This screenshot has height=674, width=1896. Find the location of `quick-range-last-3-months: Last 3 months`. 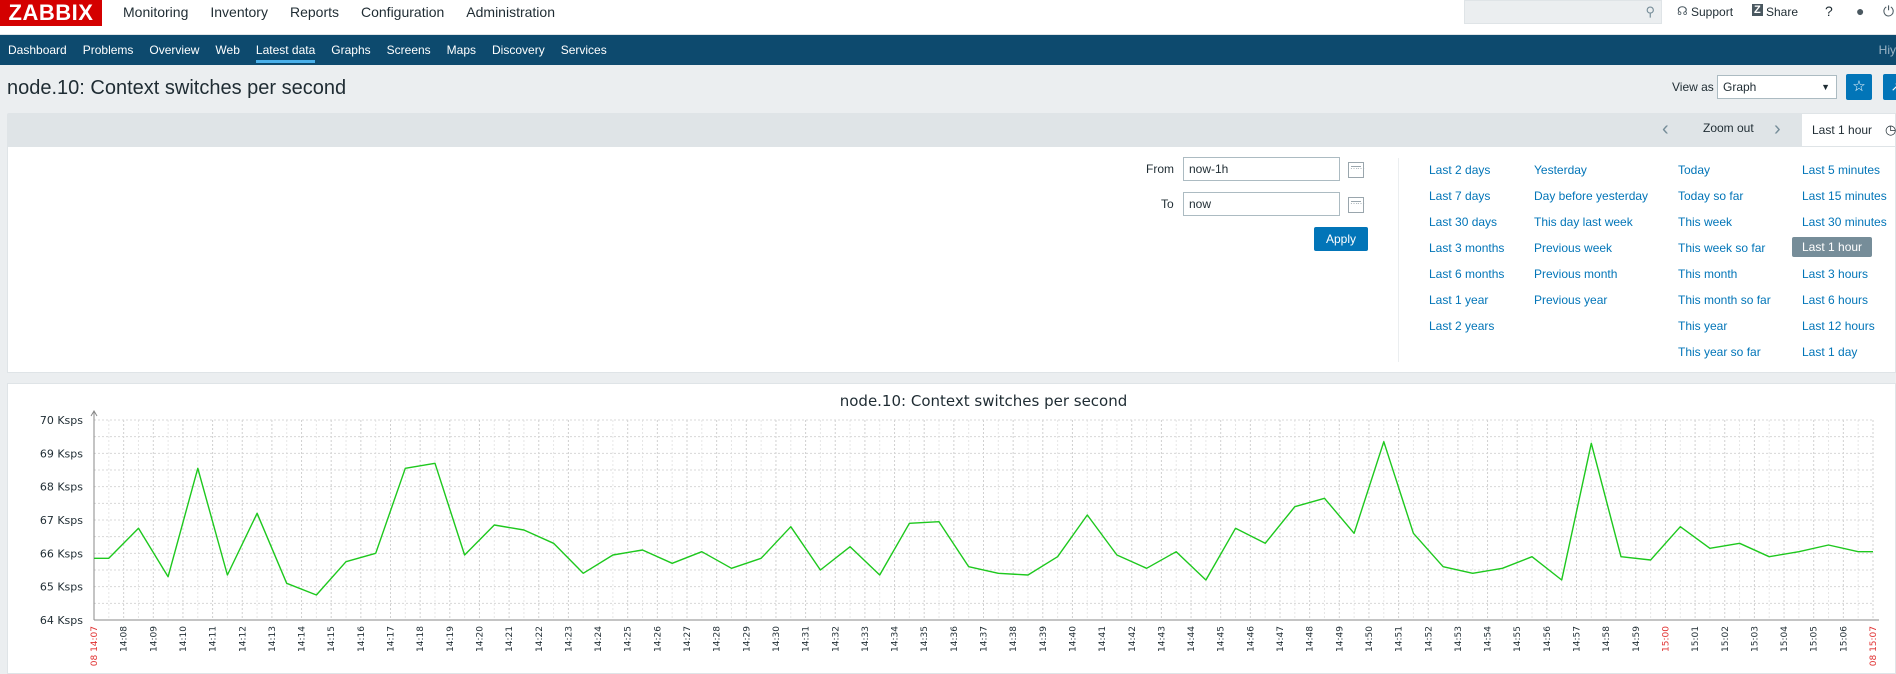

quick-range-last-3-months: Last 3 months is located at coordinates (1466, 248).